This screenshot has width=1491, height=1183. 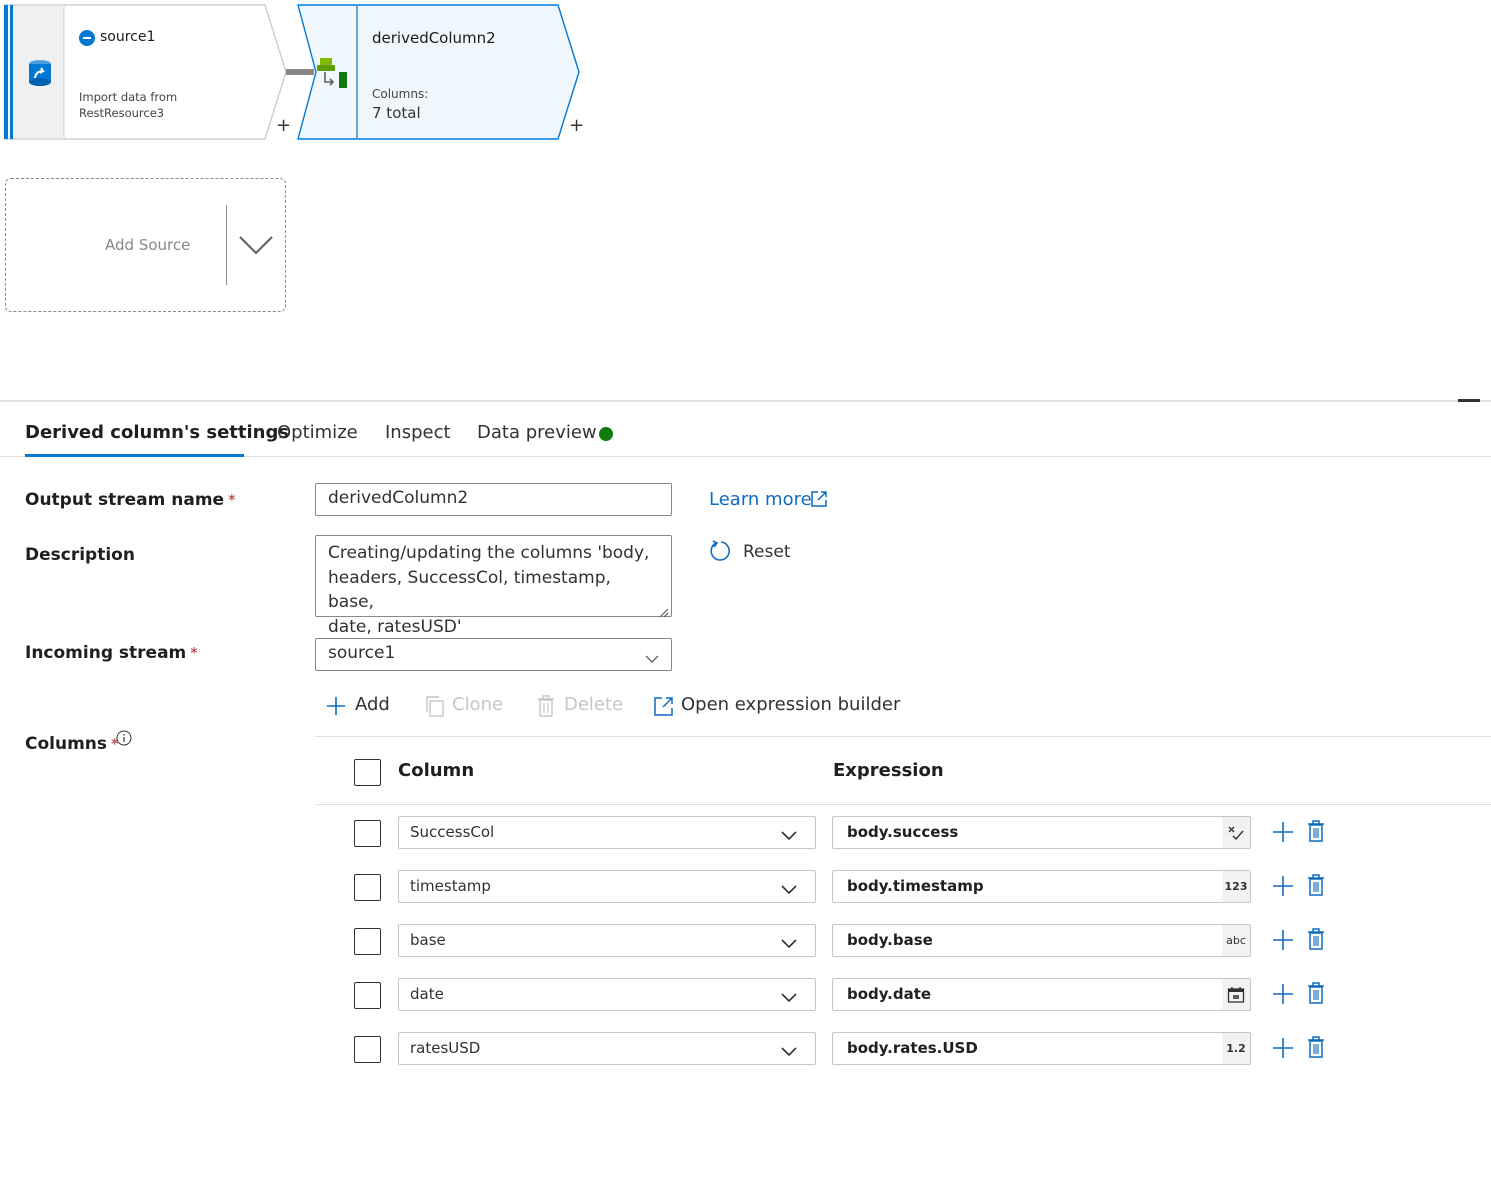 I want to click on derived-column-icon, so click(x=333, y=73).